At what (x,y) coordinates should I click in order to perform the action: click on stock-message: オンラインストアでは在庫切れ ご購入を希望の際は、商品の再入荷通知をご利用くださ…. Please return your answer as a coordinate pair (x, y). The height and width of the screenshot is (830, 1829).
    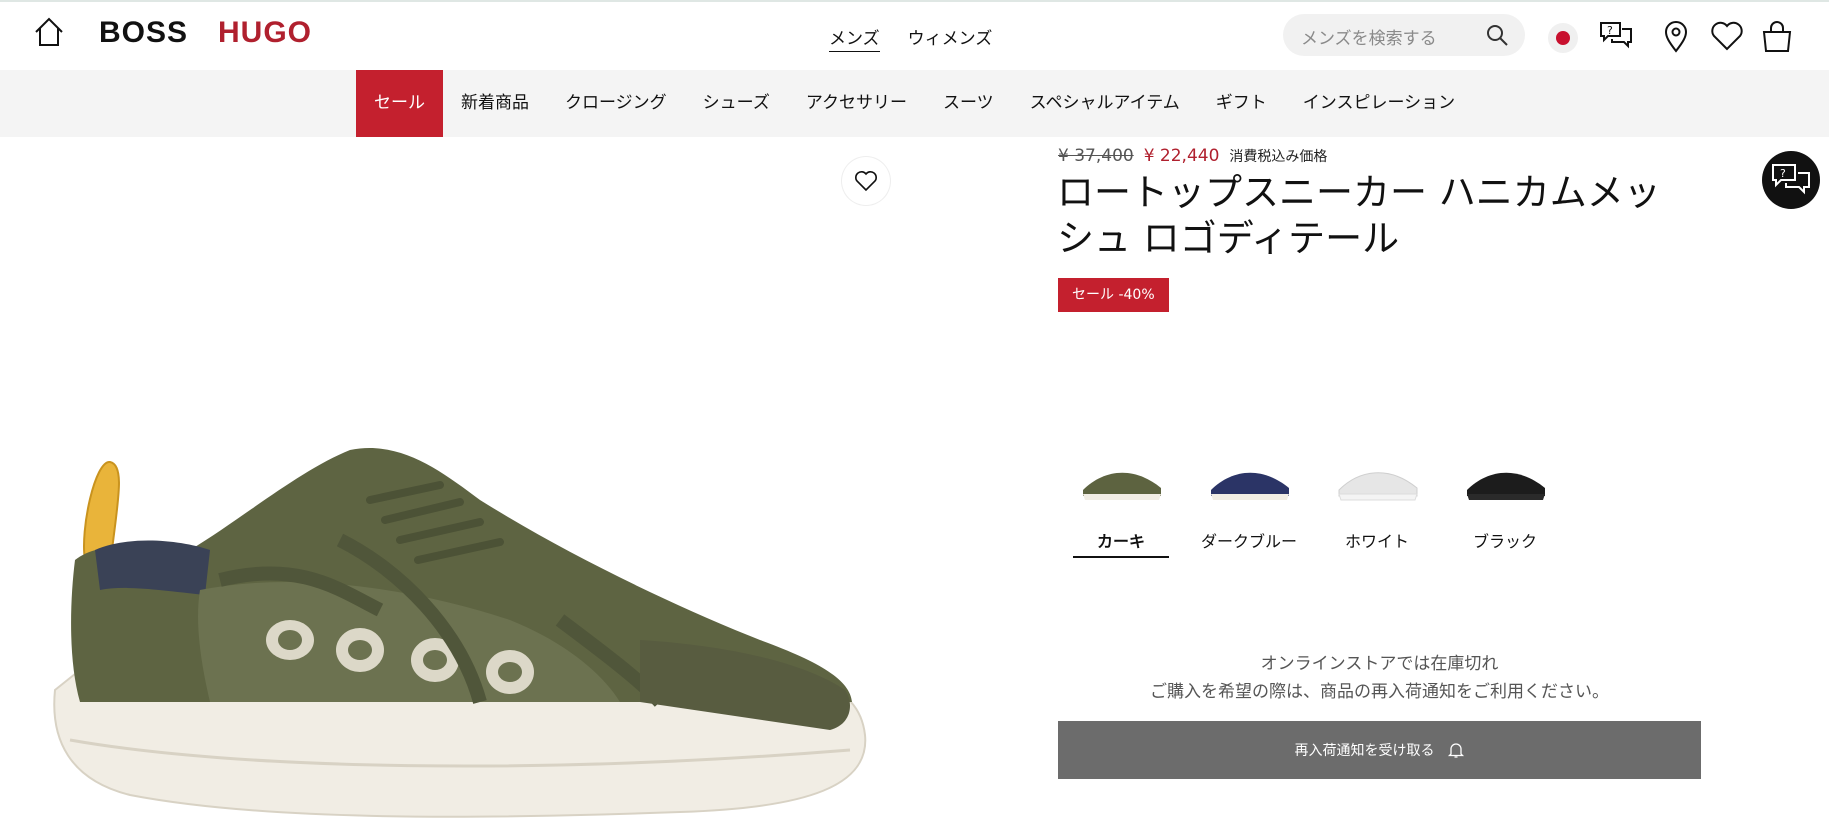
    Looking at the image, I should click on (1379, 678).